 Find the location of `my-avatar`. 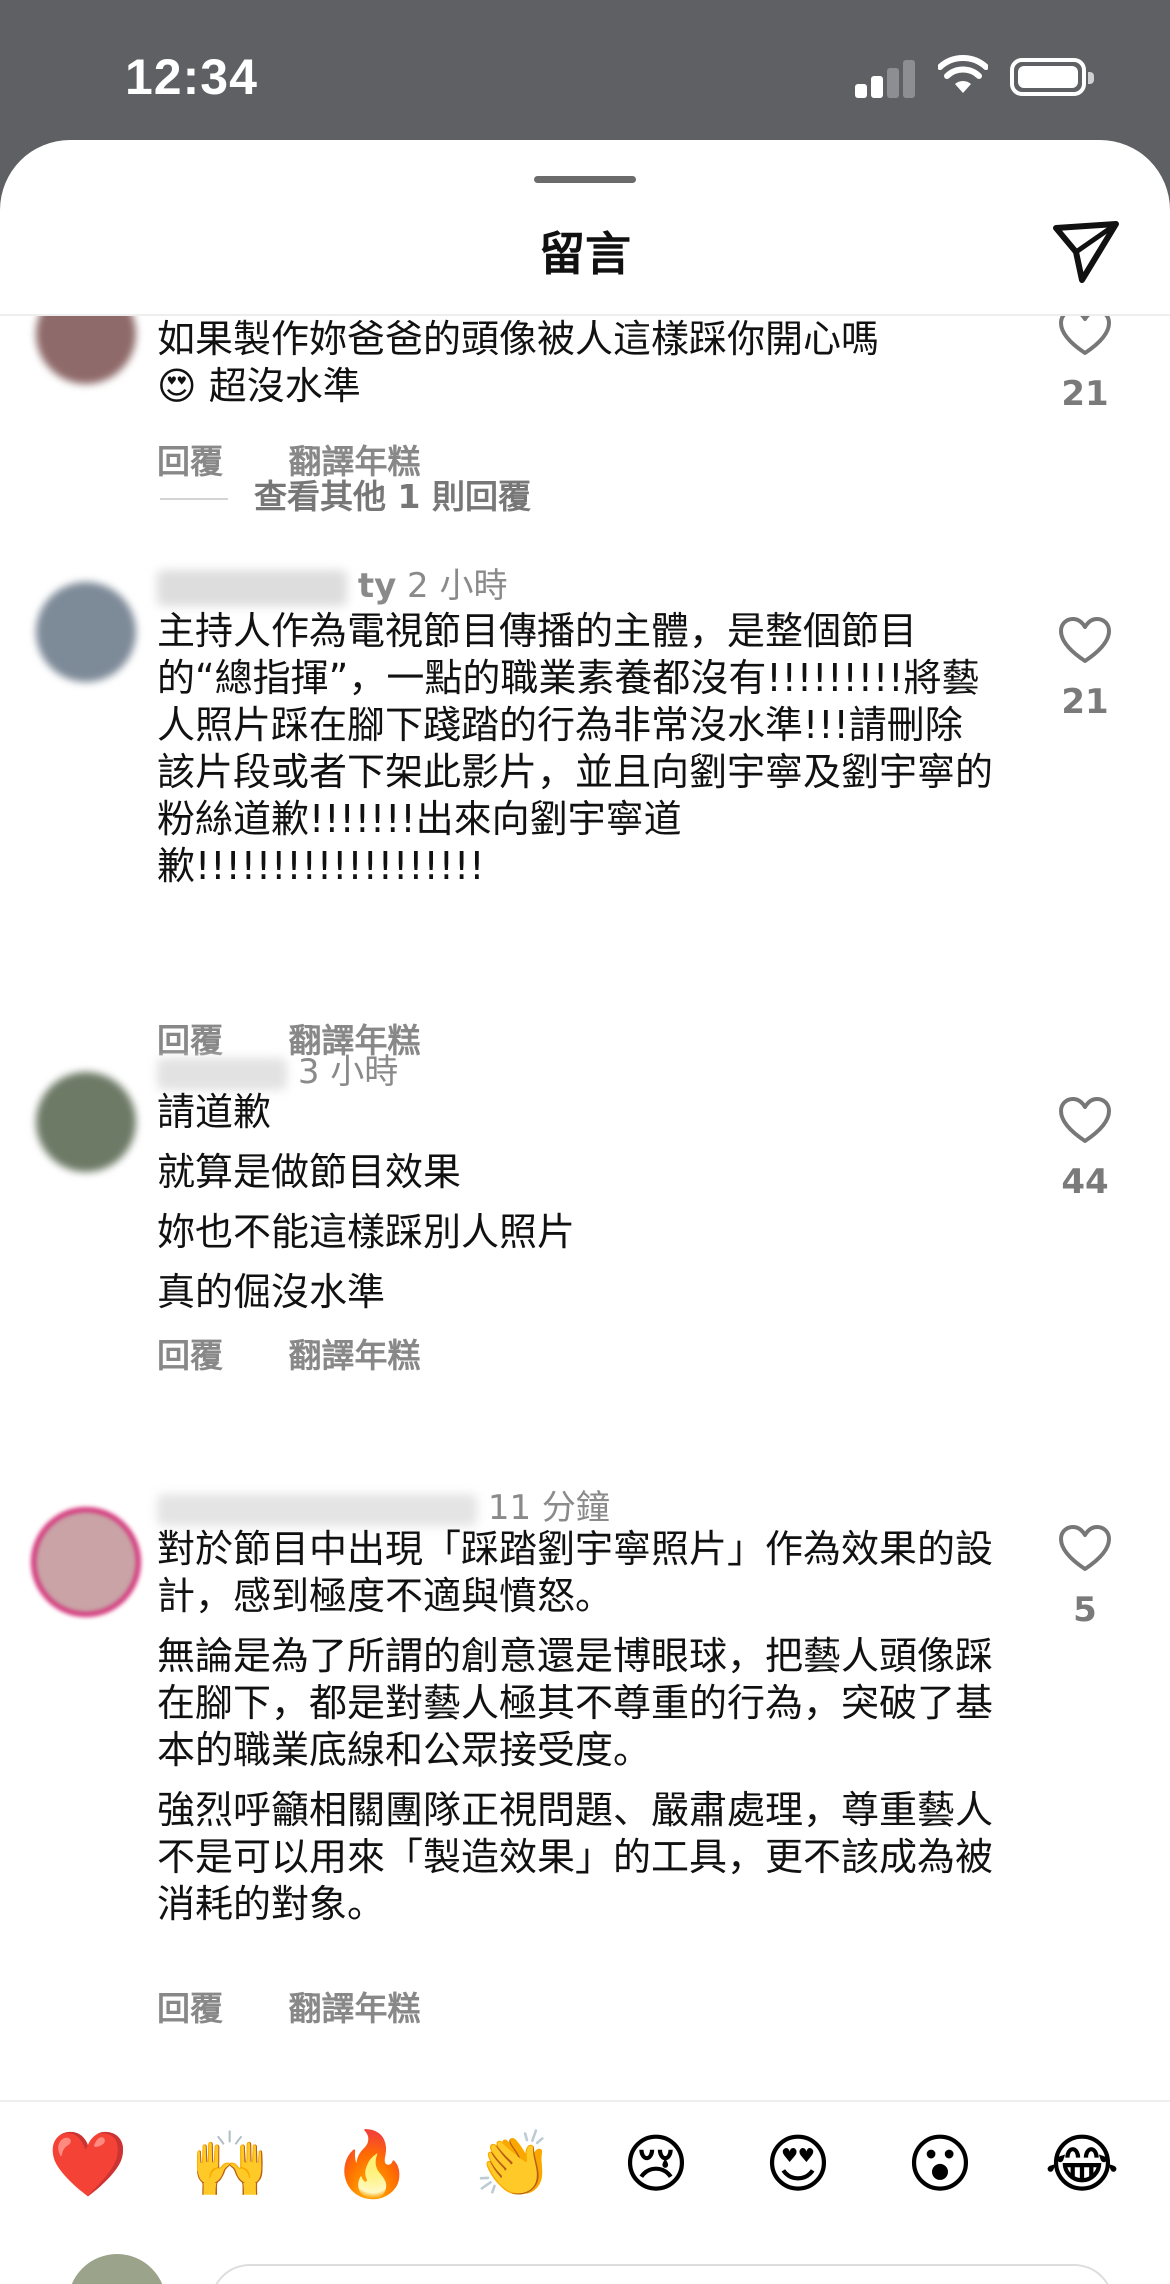

my-avatar is located at coordinates (117, 2269).